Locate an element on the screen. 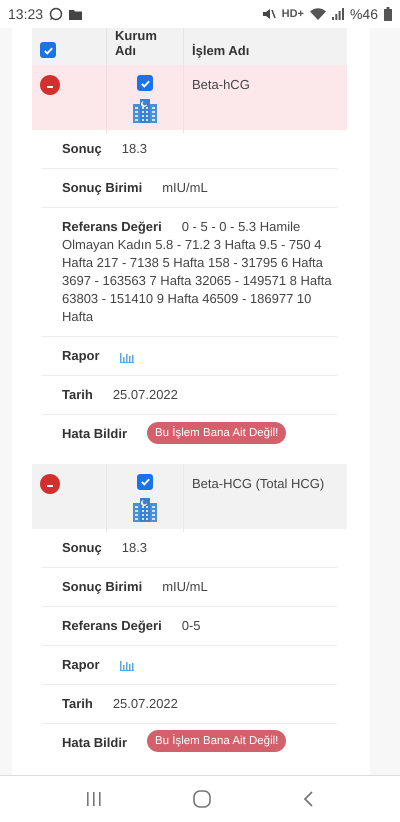 The image size is (400, 822). column-header: İşlem Adı is located at coordinates (221, 50).